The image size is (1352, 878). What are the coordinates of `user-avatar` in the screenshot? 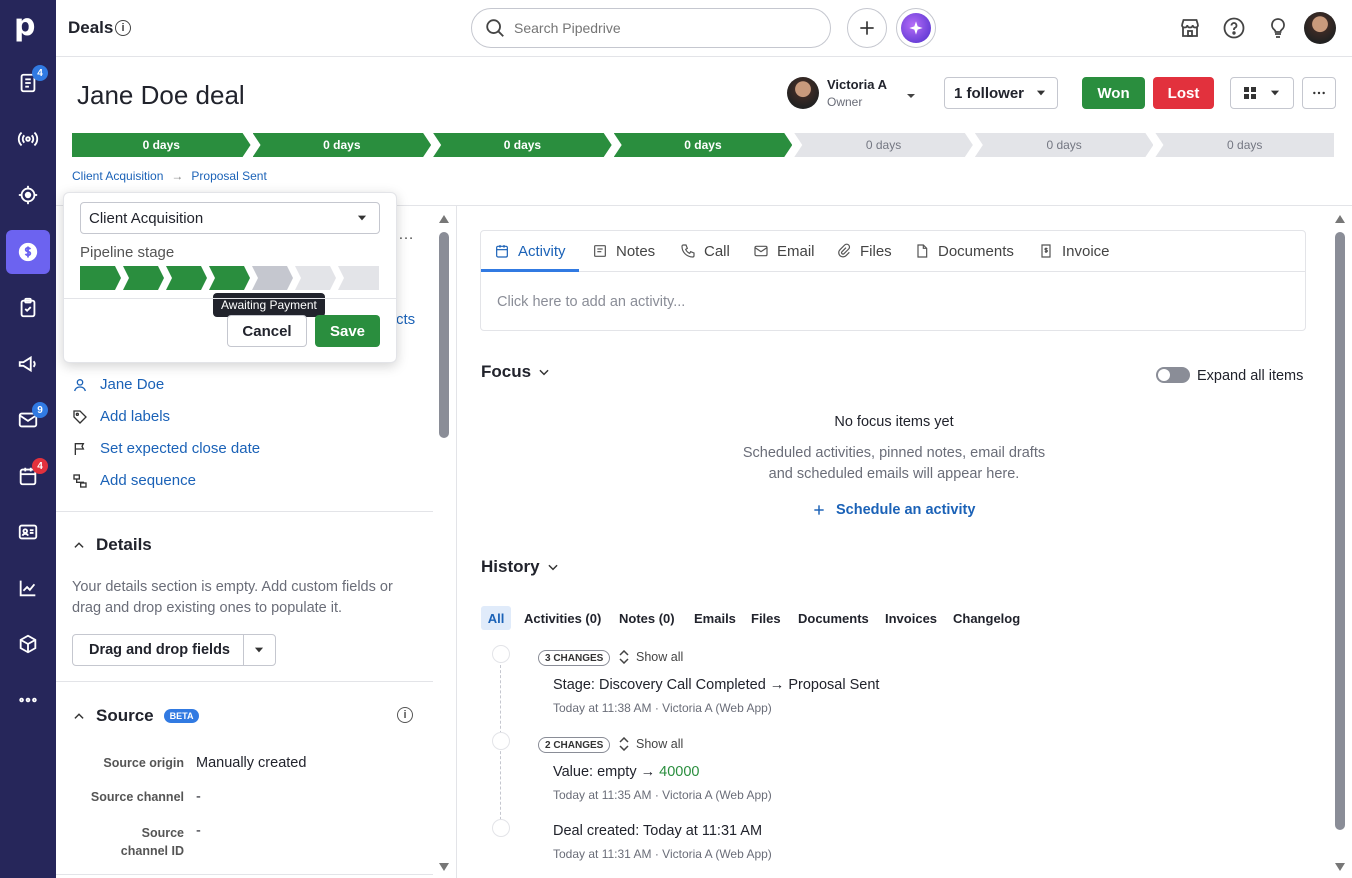 It's located at (1320, 28).